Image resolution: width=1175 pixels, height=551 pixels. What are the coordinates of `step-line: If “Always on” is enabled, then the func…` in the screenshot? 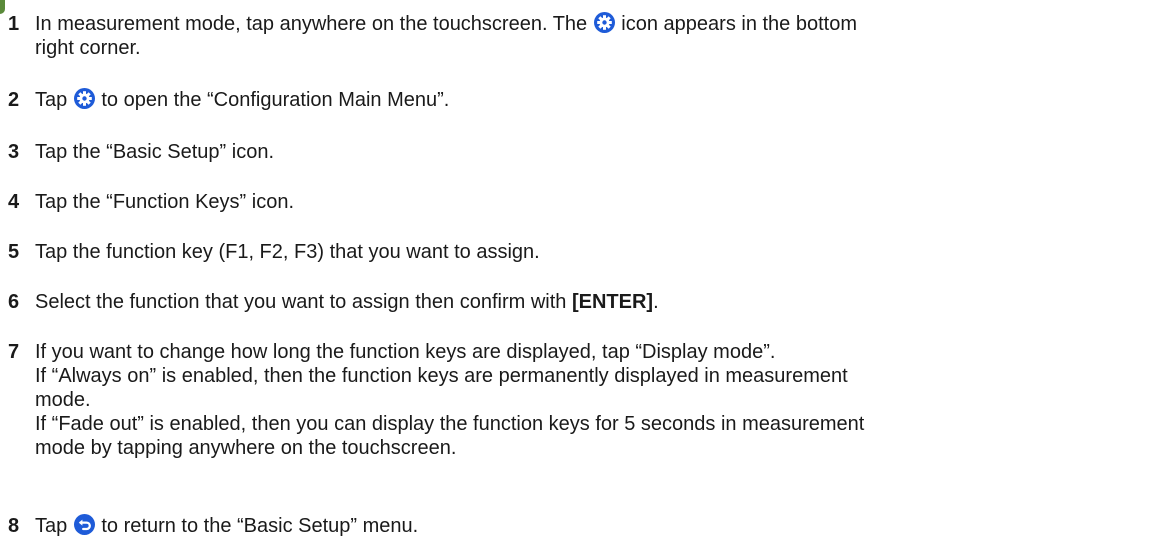 It's located at (441, 376).